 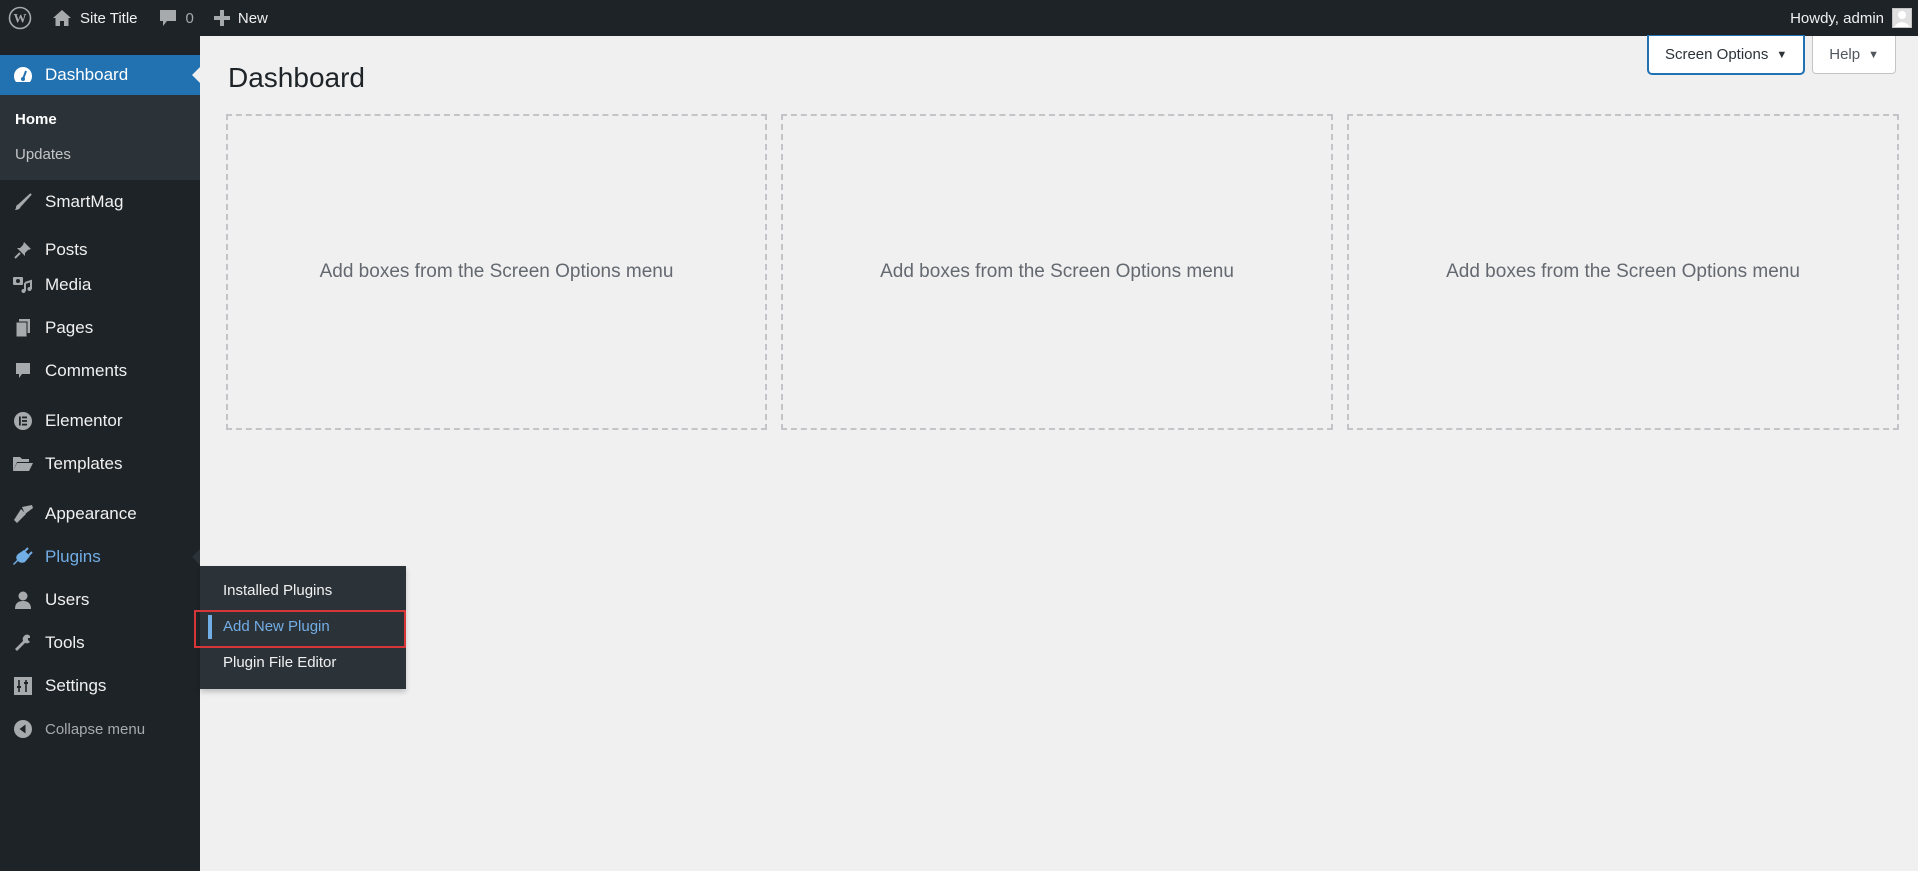 I want to click on avatar, so click(x=1902, y=18).